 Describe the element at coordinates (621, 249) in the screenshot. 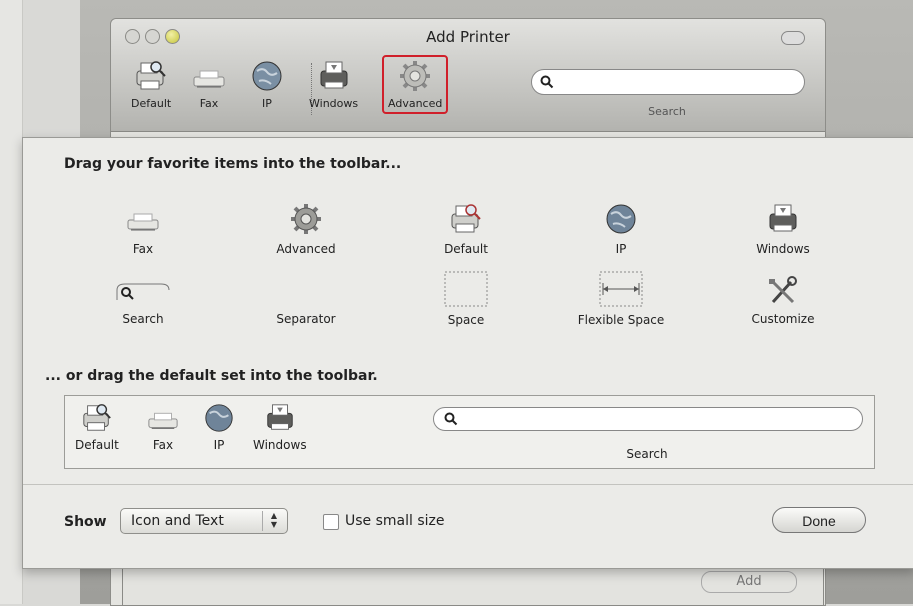

I see `palette-item-label: IP` at that location.